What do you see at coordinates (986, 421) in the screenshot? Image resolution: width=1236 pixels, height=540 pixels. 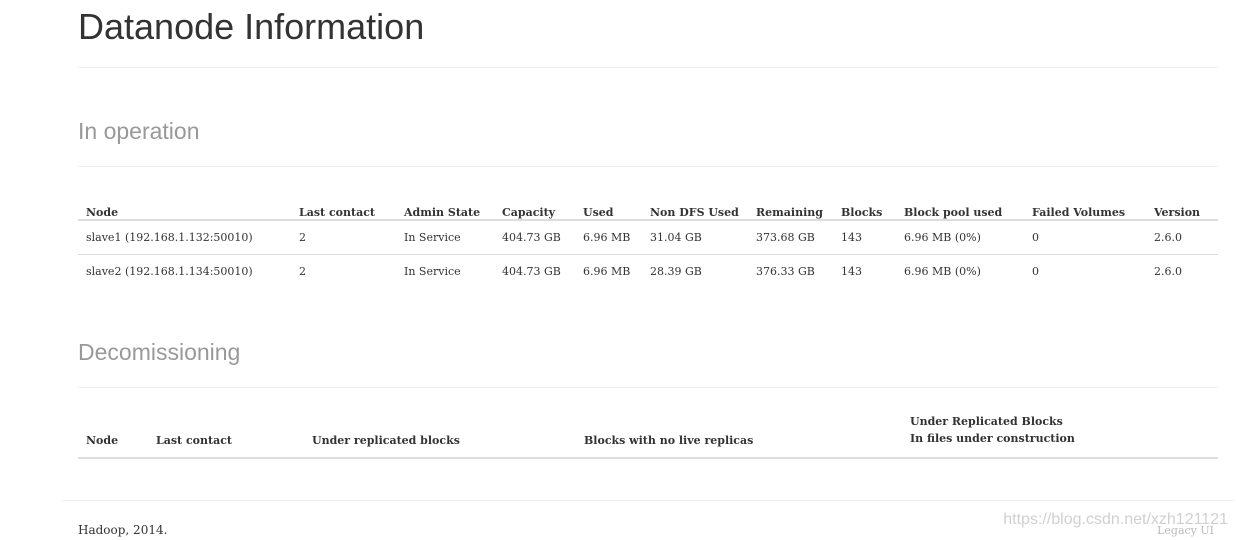 I see `column-header-line: Under Replicated Blocks` at bounding box center [986, 421].